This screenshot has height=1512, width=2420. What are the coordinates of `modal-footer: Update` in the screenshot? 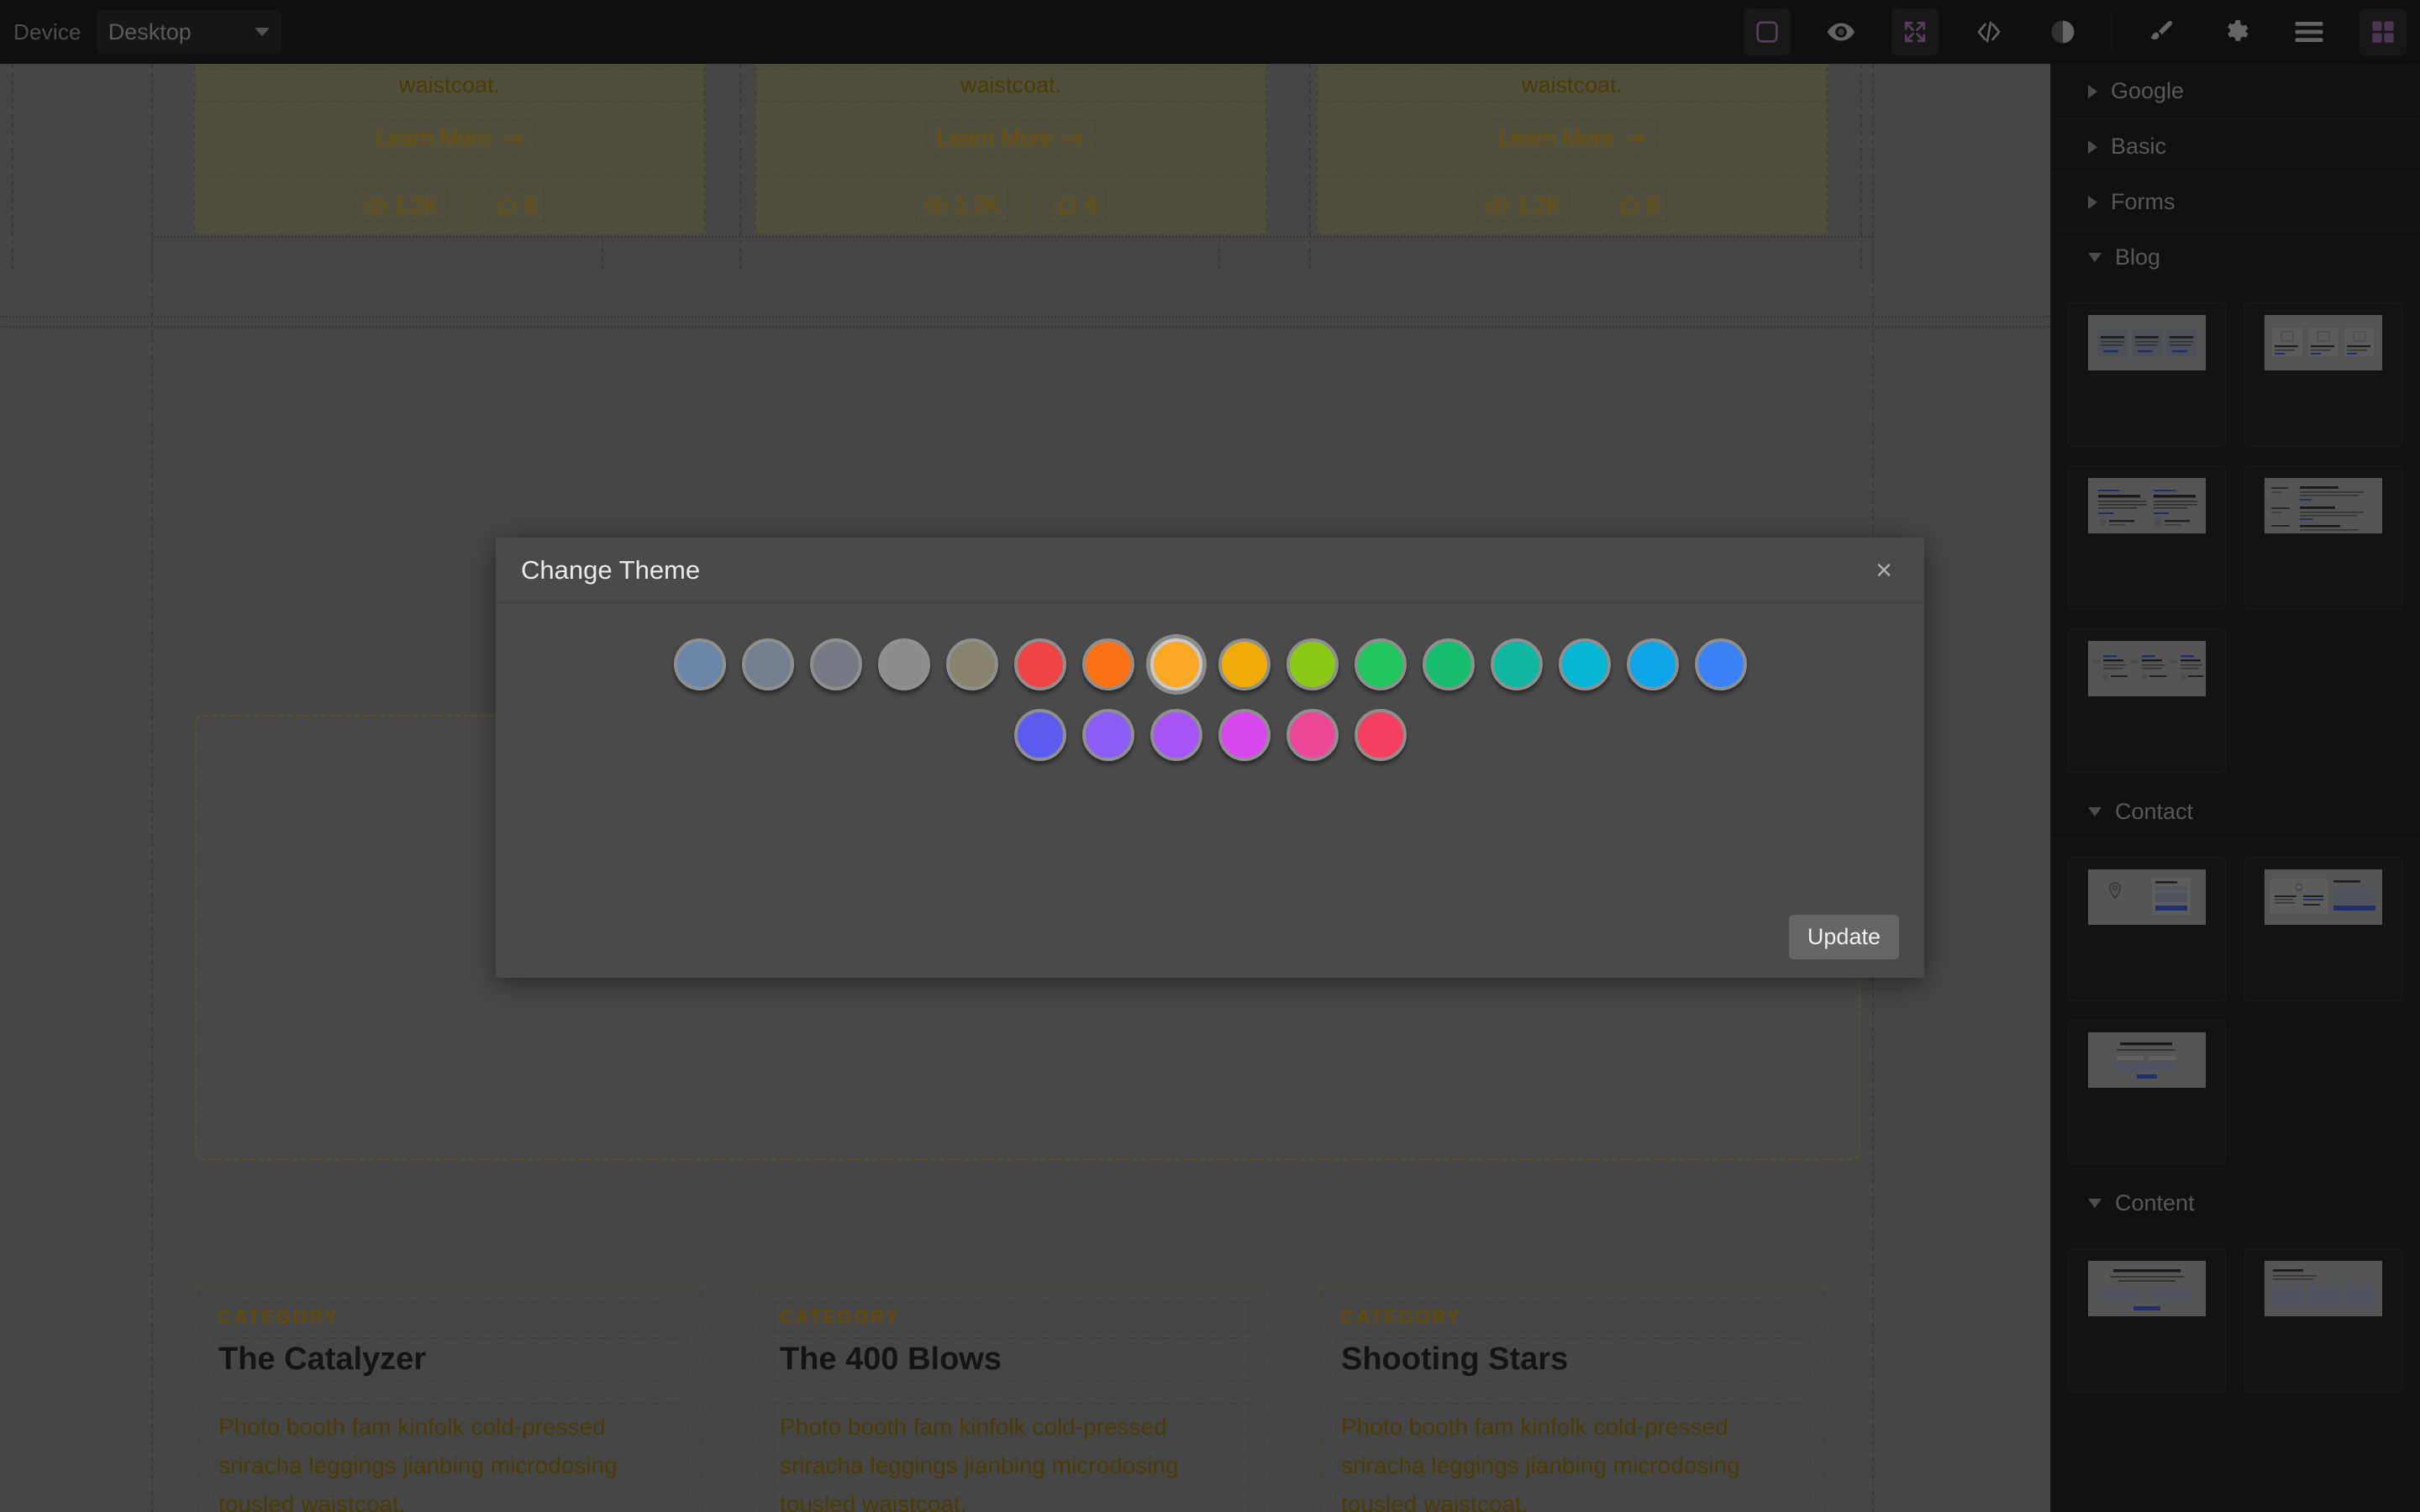 It's located at (1844, 937).